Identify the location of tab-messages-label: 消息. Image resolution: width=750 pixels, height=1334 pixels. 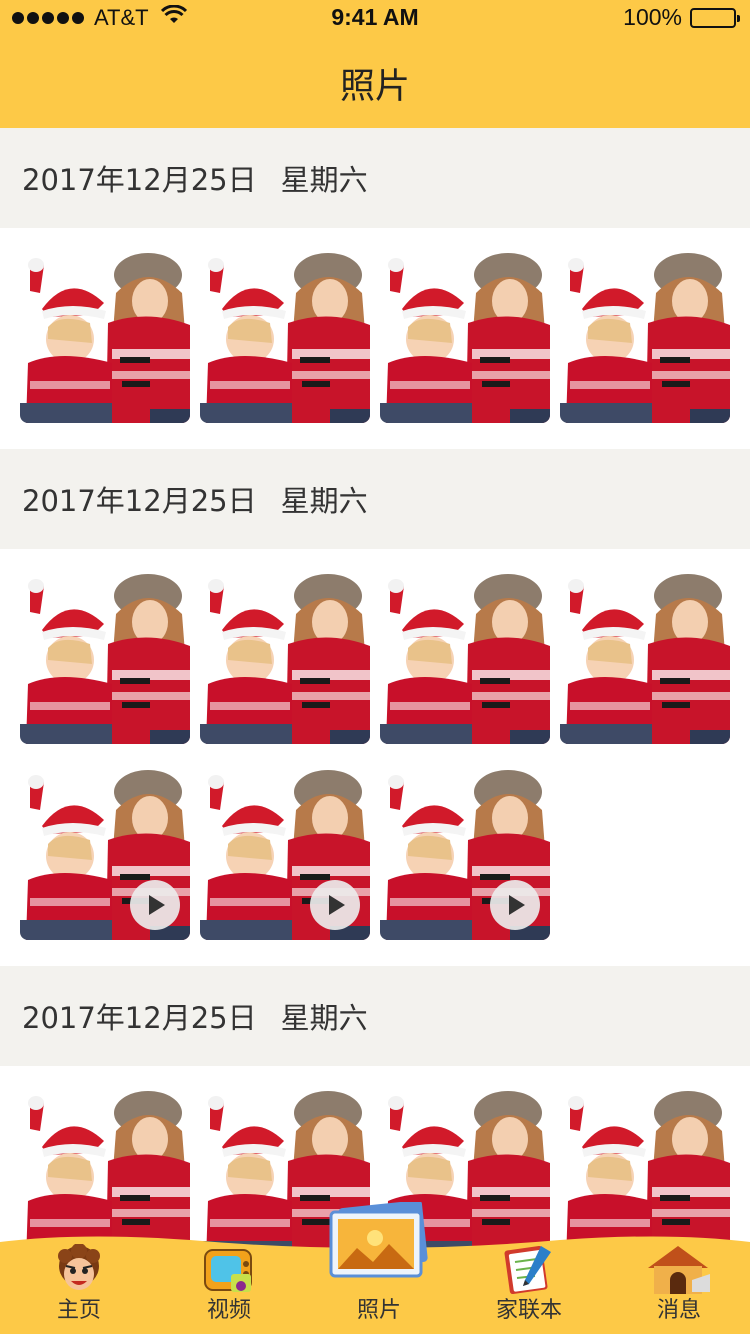
(678, 1310).